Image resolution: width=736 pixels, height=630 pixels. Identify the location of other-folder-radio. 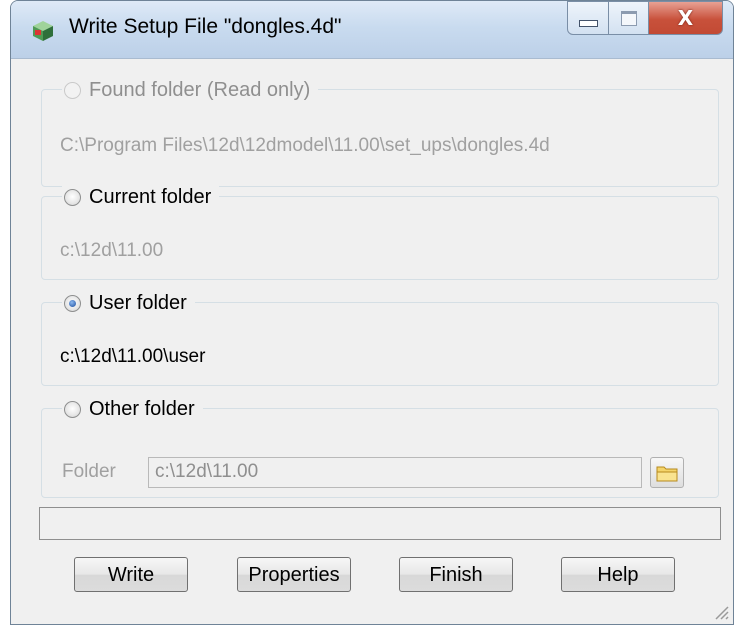
(72, 409).